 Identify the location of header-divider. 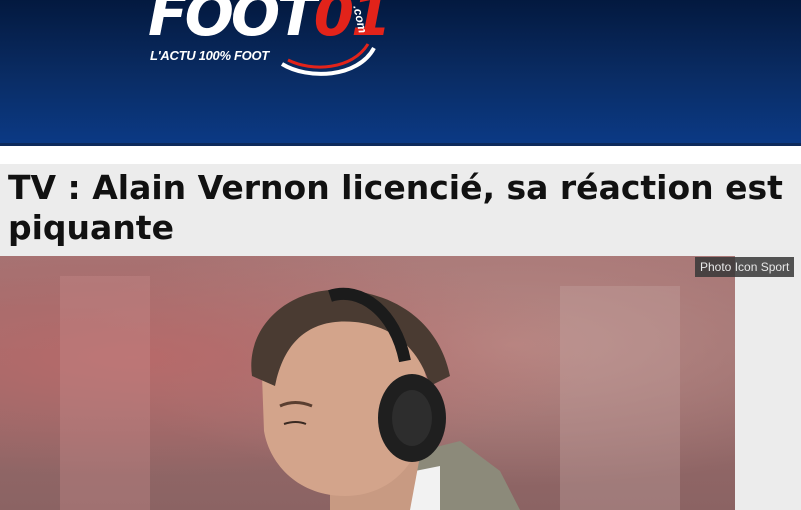
(400, 155).